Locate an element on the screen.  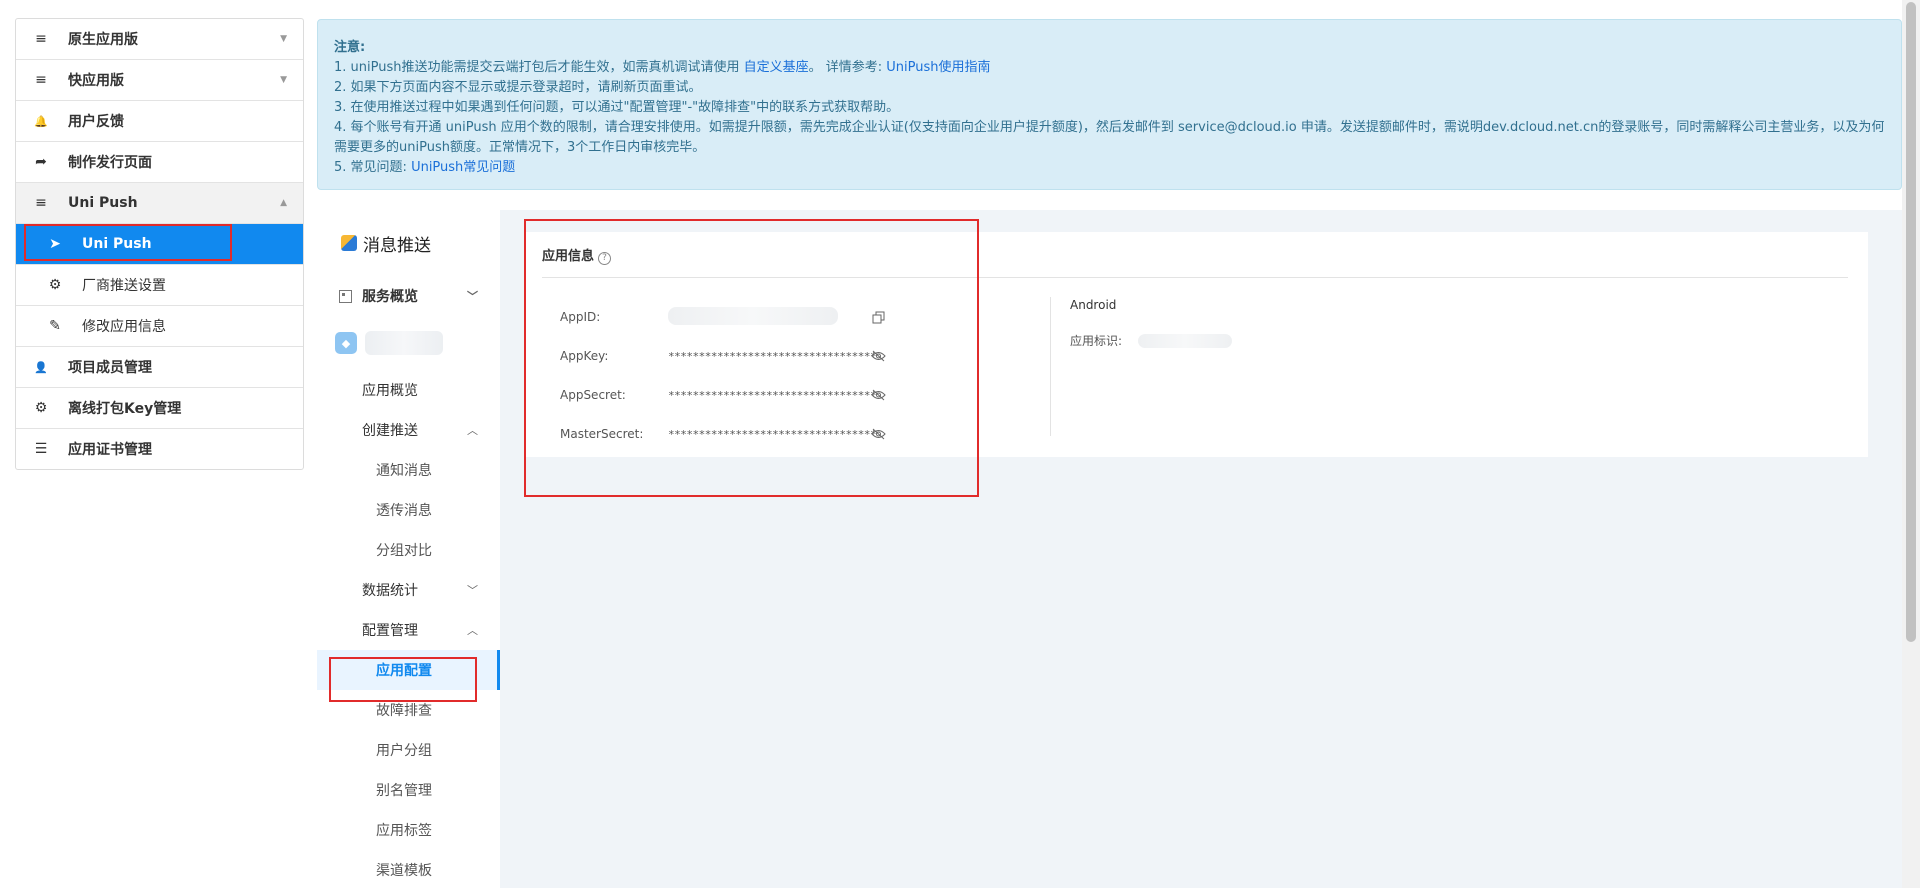
paper-plane-icon: ➤ is located at coordinates (55, 244).